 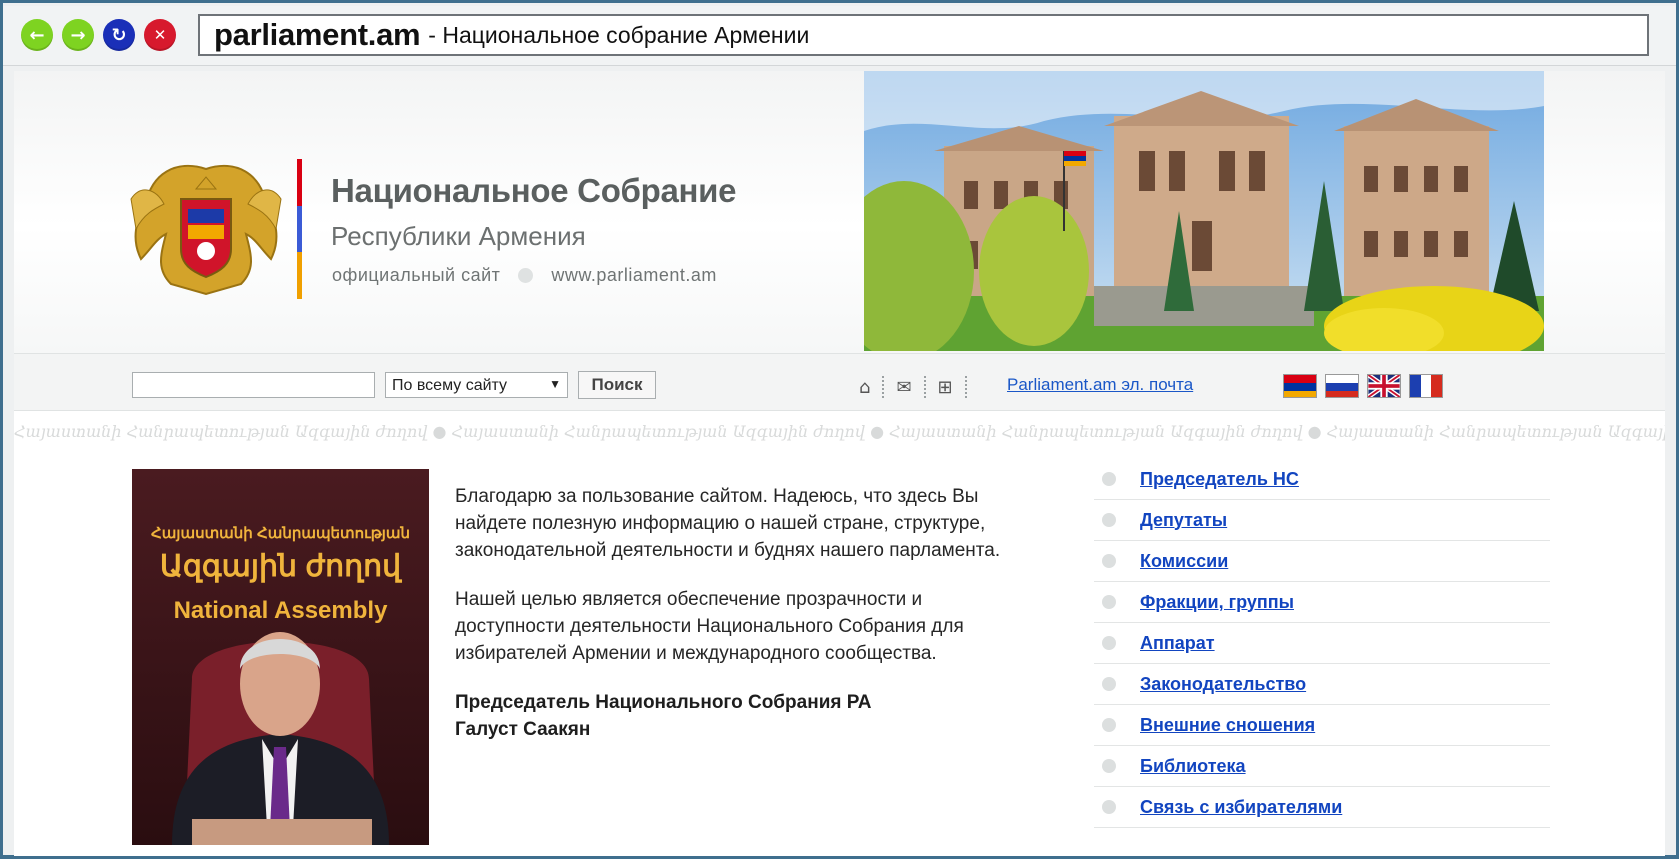 What do you see at coordinates (1227, 725) in the screenshot?
I see `menu-link: Внешние сношения` at bounding box center [1227, 725].